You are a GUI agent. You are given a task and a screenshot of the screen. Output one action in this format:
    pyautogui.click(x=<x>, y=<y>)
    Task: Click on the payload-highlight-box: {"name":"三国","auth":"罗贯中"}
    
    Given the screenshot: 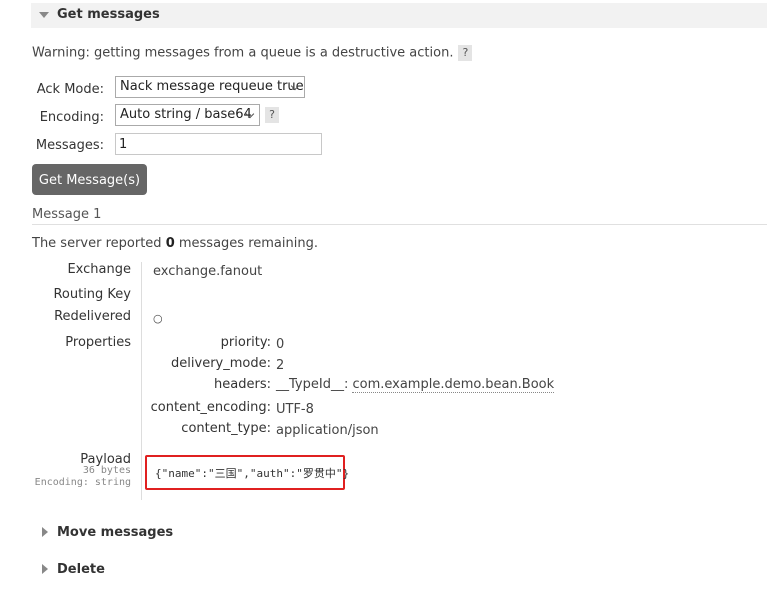 What is the action you would take?
    pyautogui.click(x=247, y=472)
    